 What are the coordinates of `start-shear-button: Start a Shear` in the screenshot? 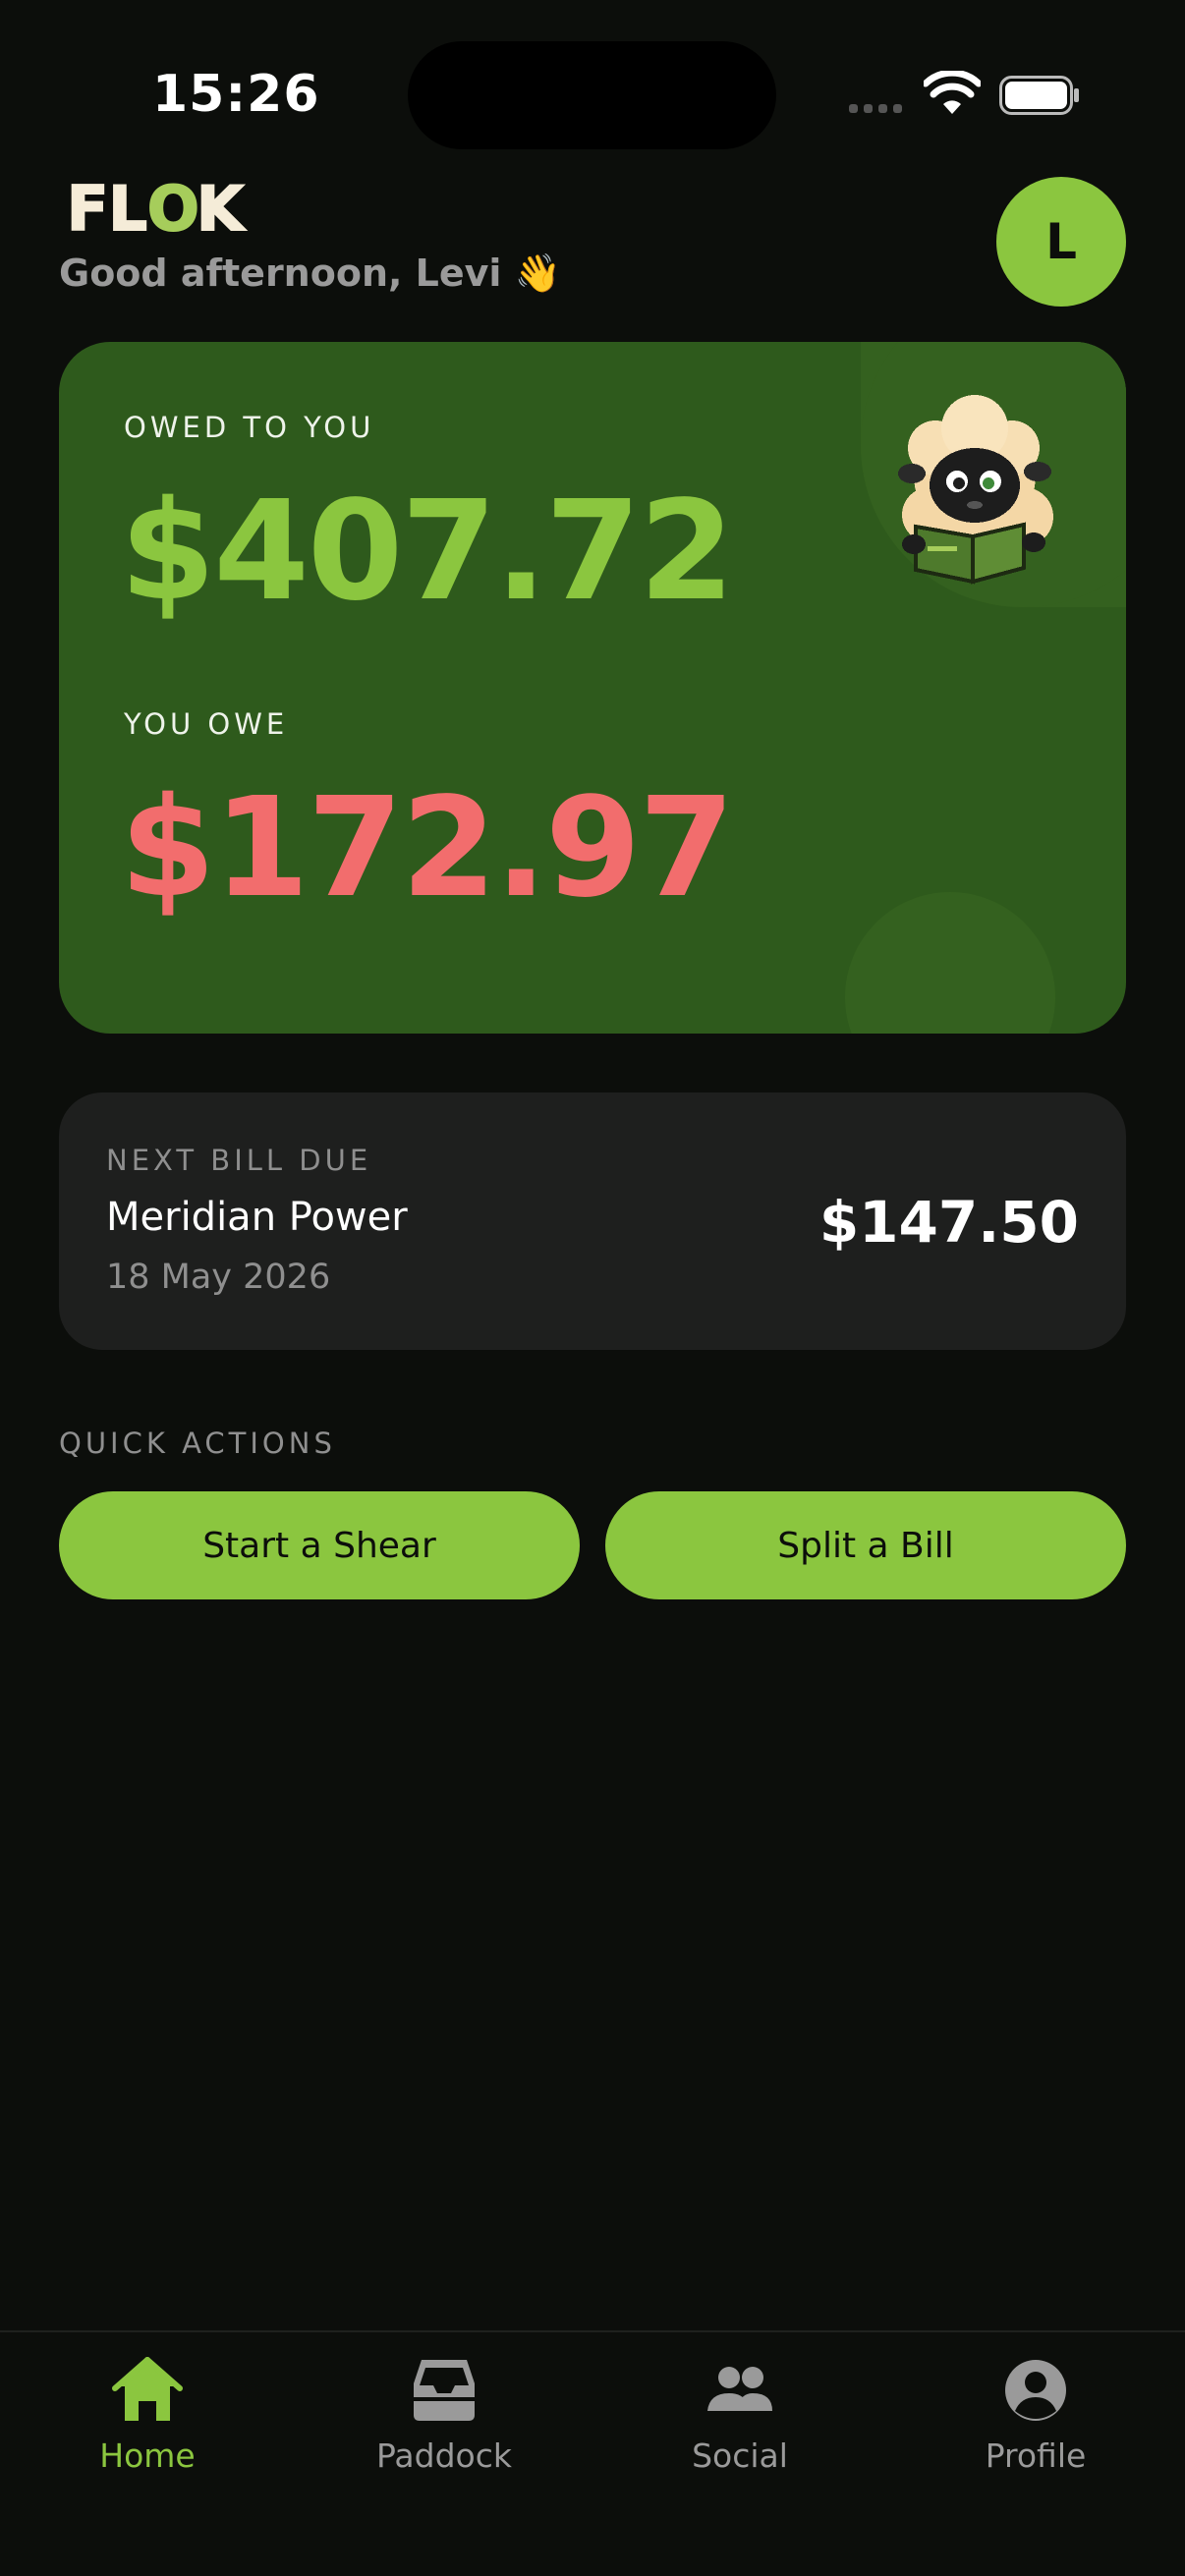 It's located at (320, 1545).